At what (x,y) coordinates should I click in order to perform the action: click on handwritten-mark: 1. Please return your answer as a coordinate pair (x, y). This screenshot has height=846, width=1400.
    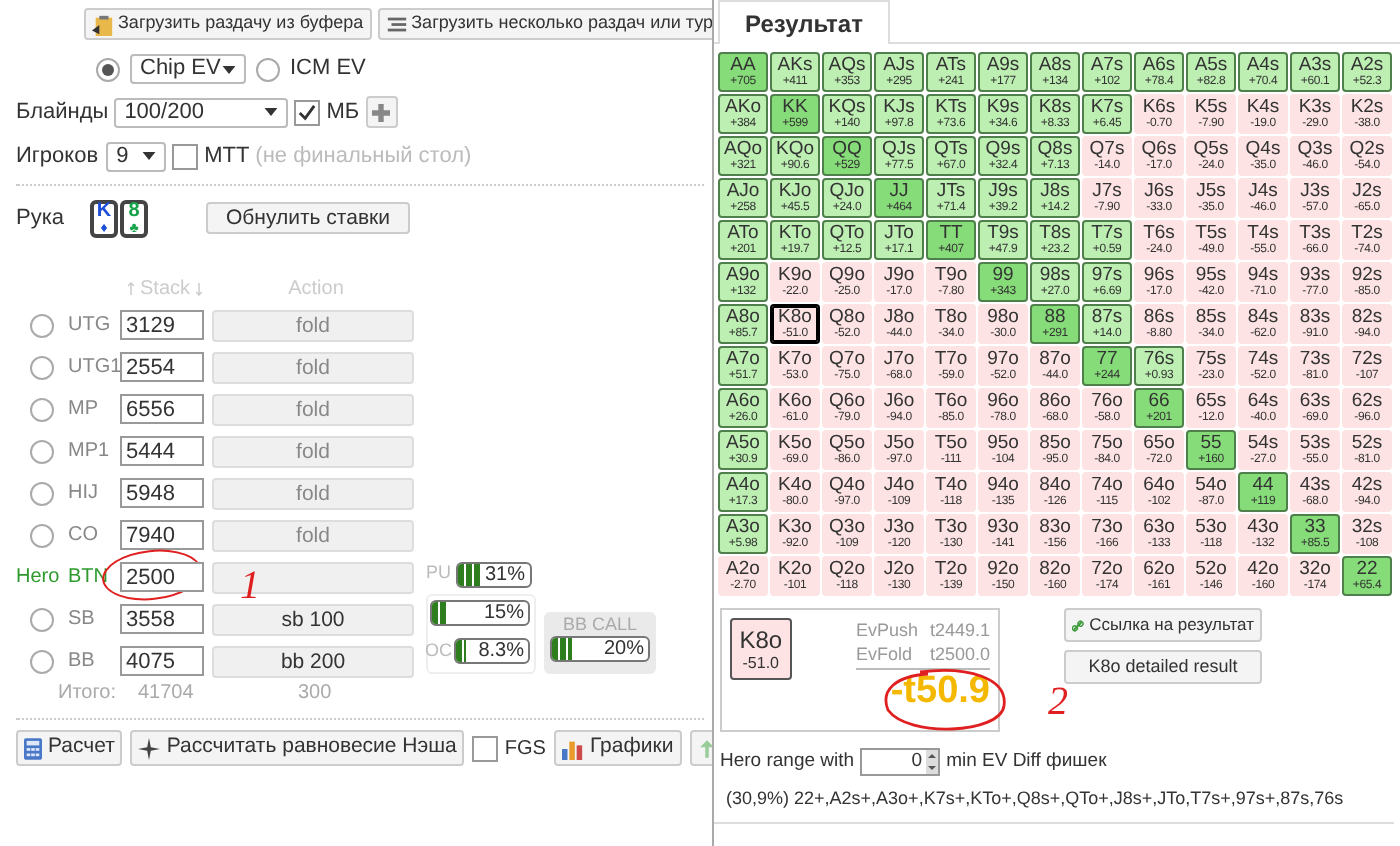
    Looking at the image, I should click on (250, 586).